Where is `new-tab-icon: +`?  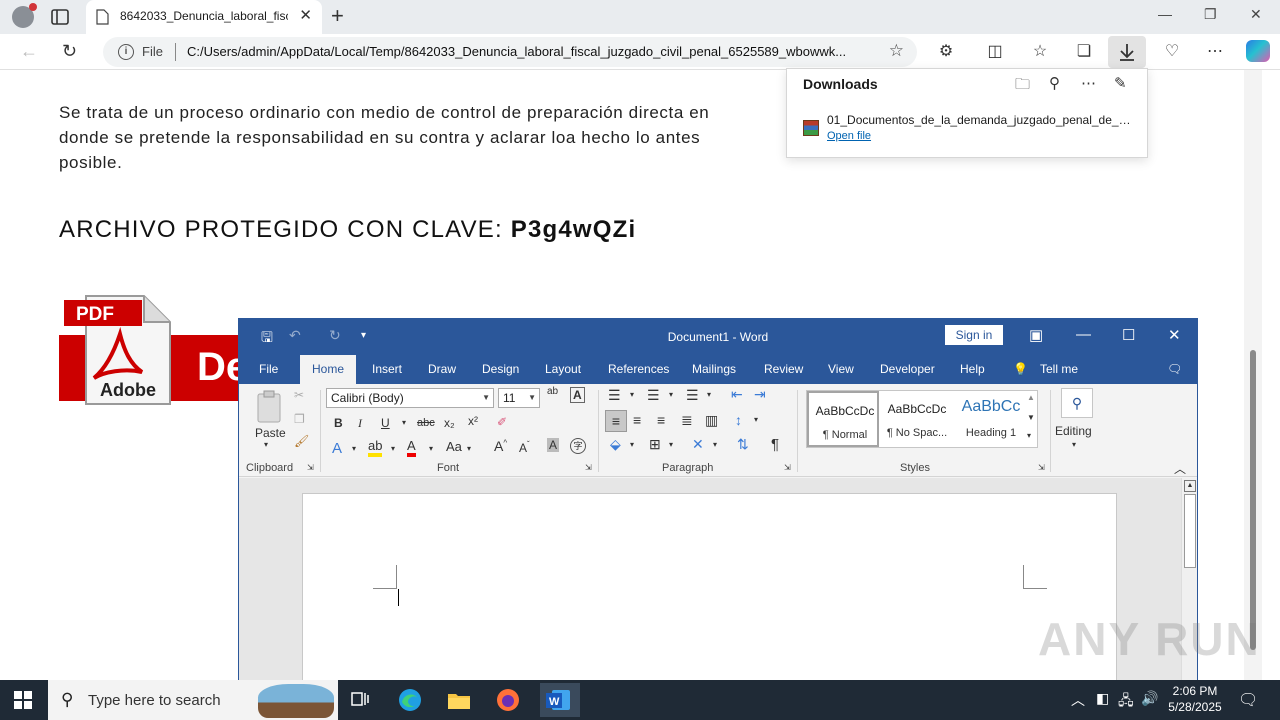
new-tab-icon: + is located at coordinates (337, 16).